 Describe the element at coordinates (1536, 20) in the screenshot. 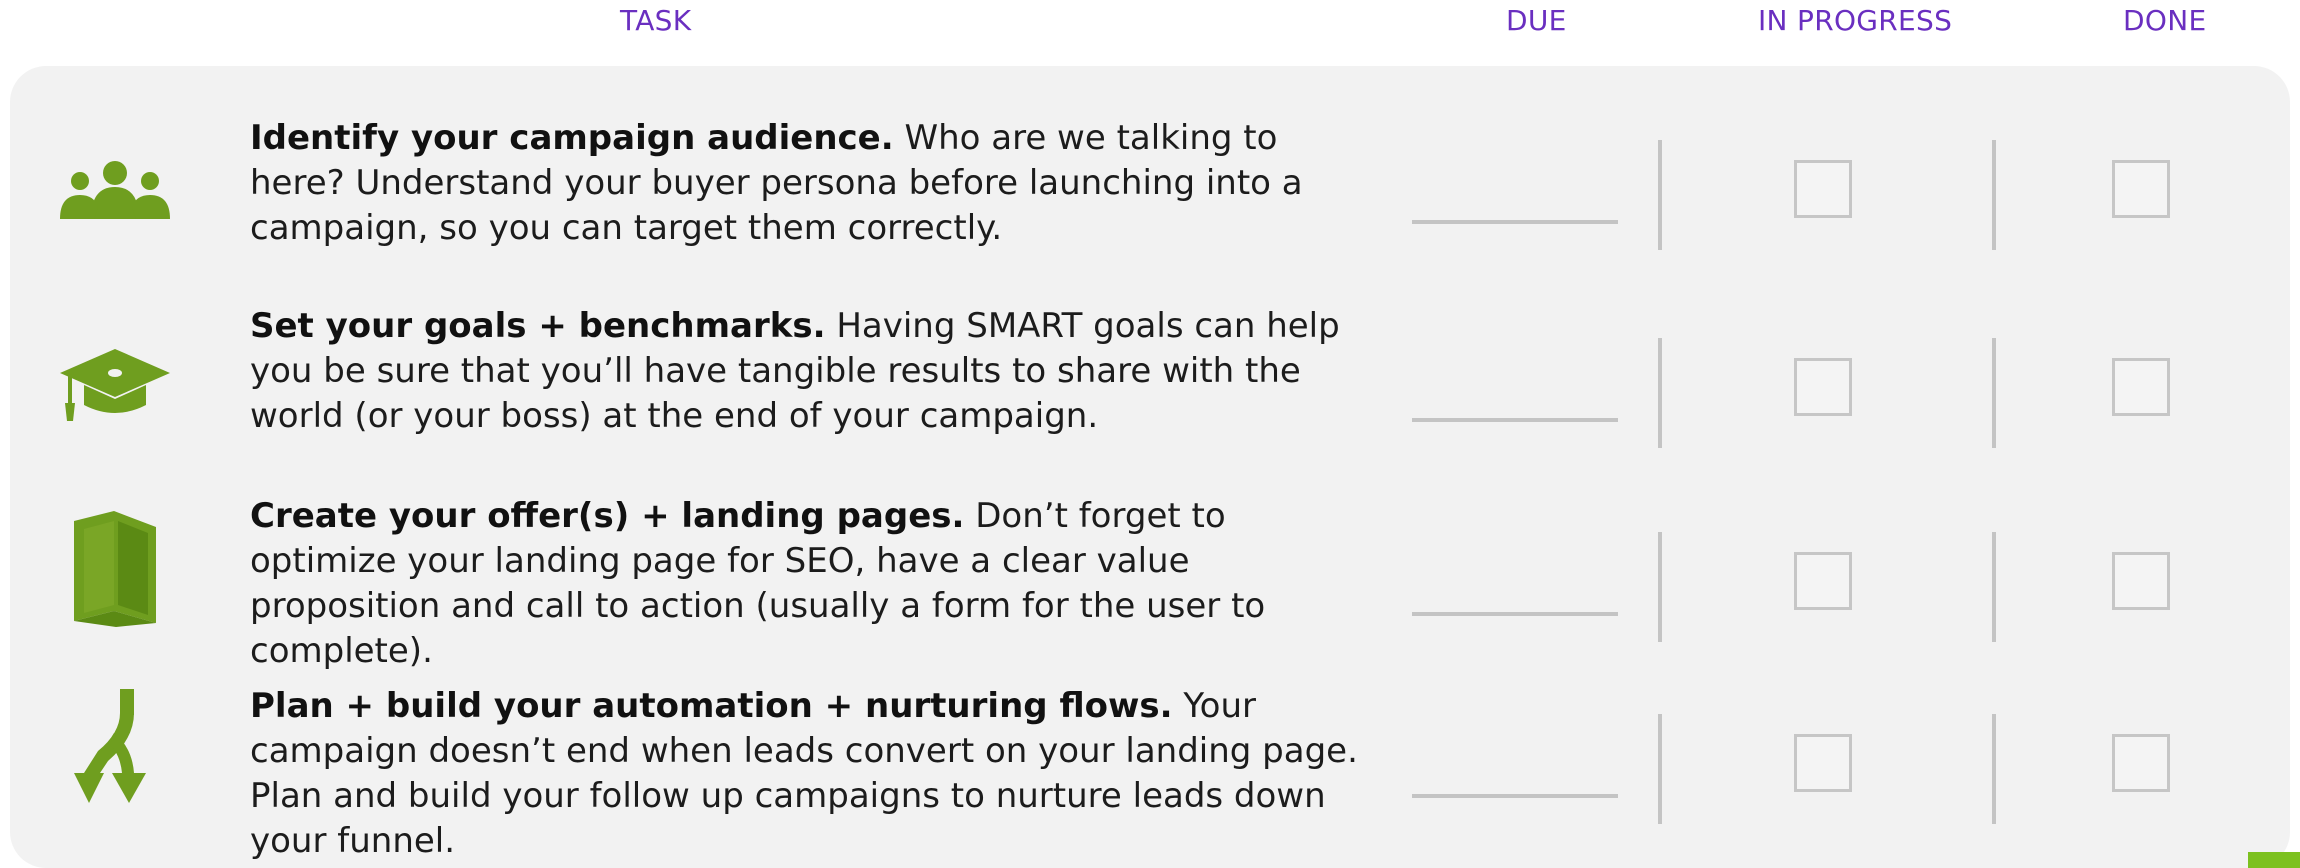

I see `column-header-due: DUE` at that location.